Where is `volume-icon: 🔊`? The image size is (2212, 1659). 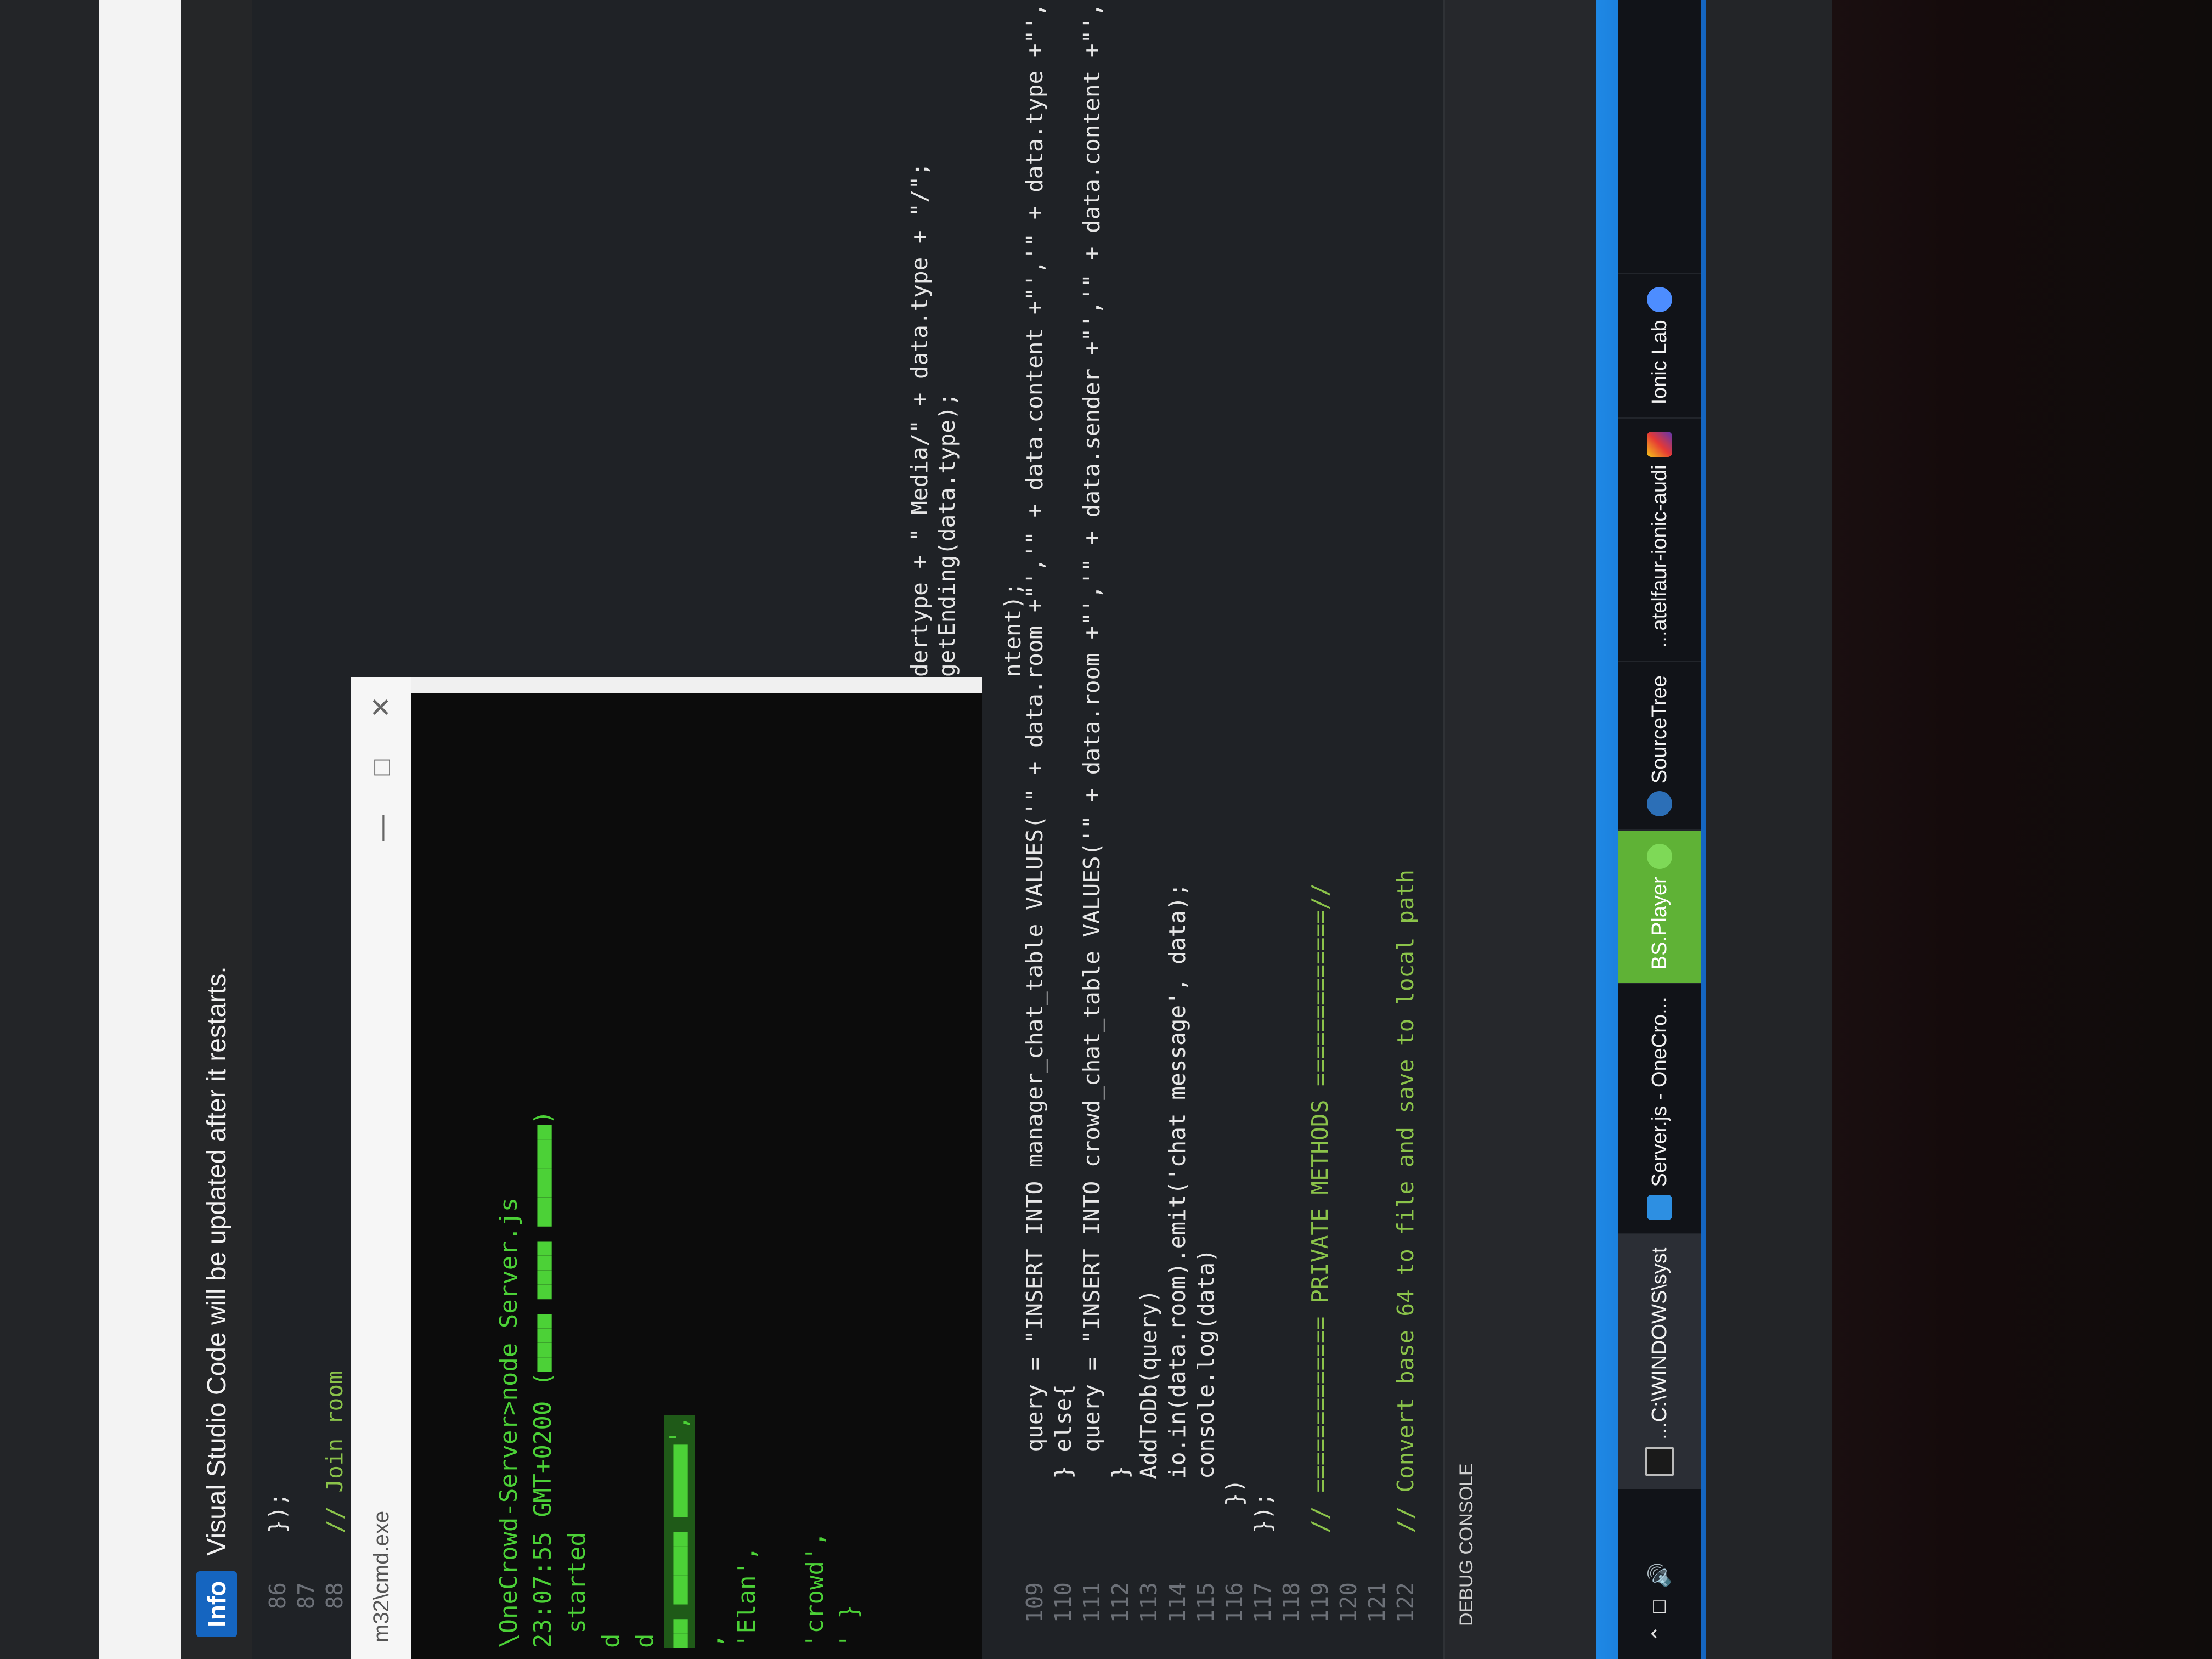
volume-icon: 🔊 is located at coordinates (1659, 1575).